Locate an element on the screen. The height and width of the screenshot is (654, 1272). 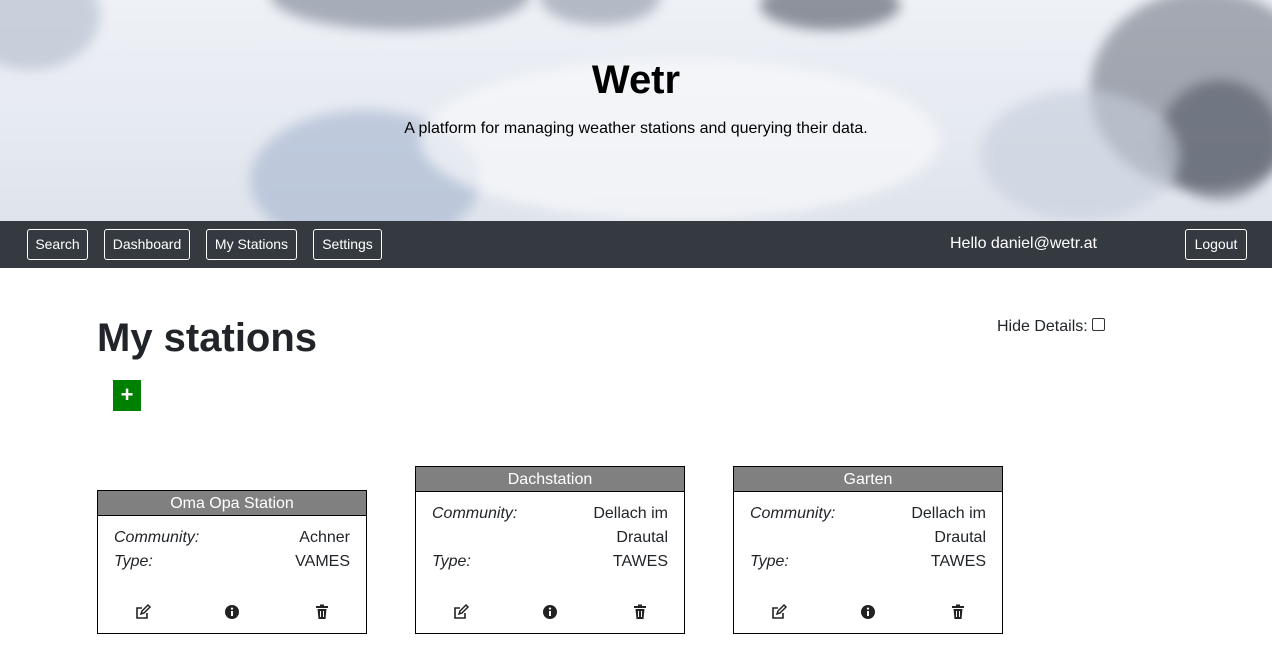
app-title: Wetr is located at coordinates (636, 80).